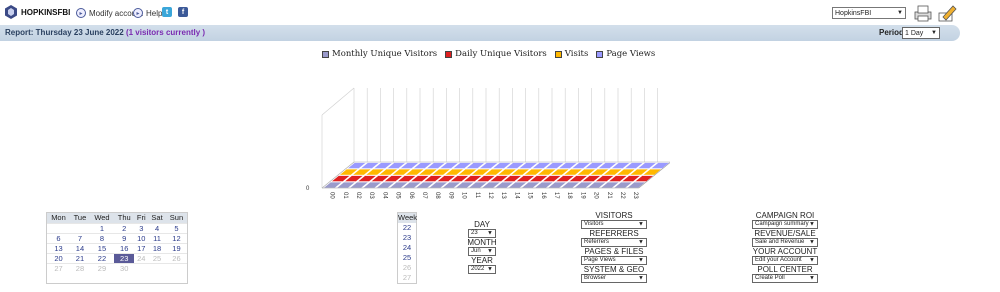 This screenshot has height=292, width=1000. What do you see at coordinates (482, 260) in the screenshot?
I see `year-label: YEAR` at bounding box center [482, 260].